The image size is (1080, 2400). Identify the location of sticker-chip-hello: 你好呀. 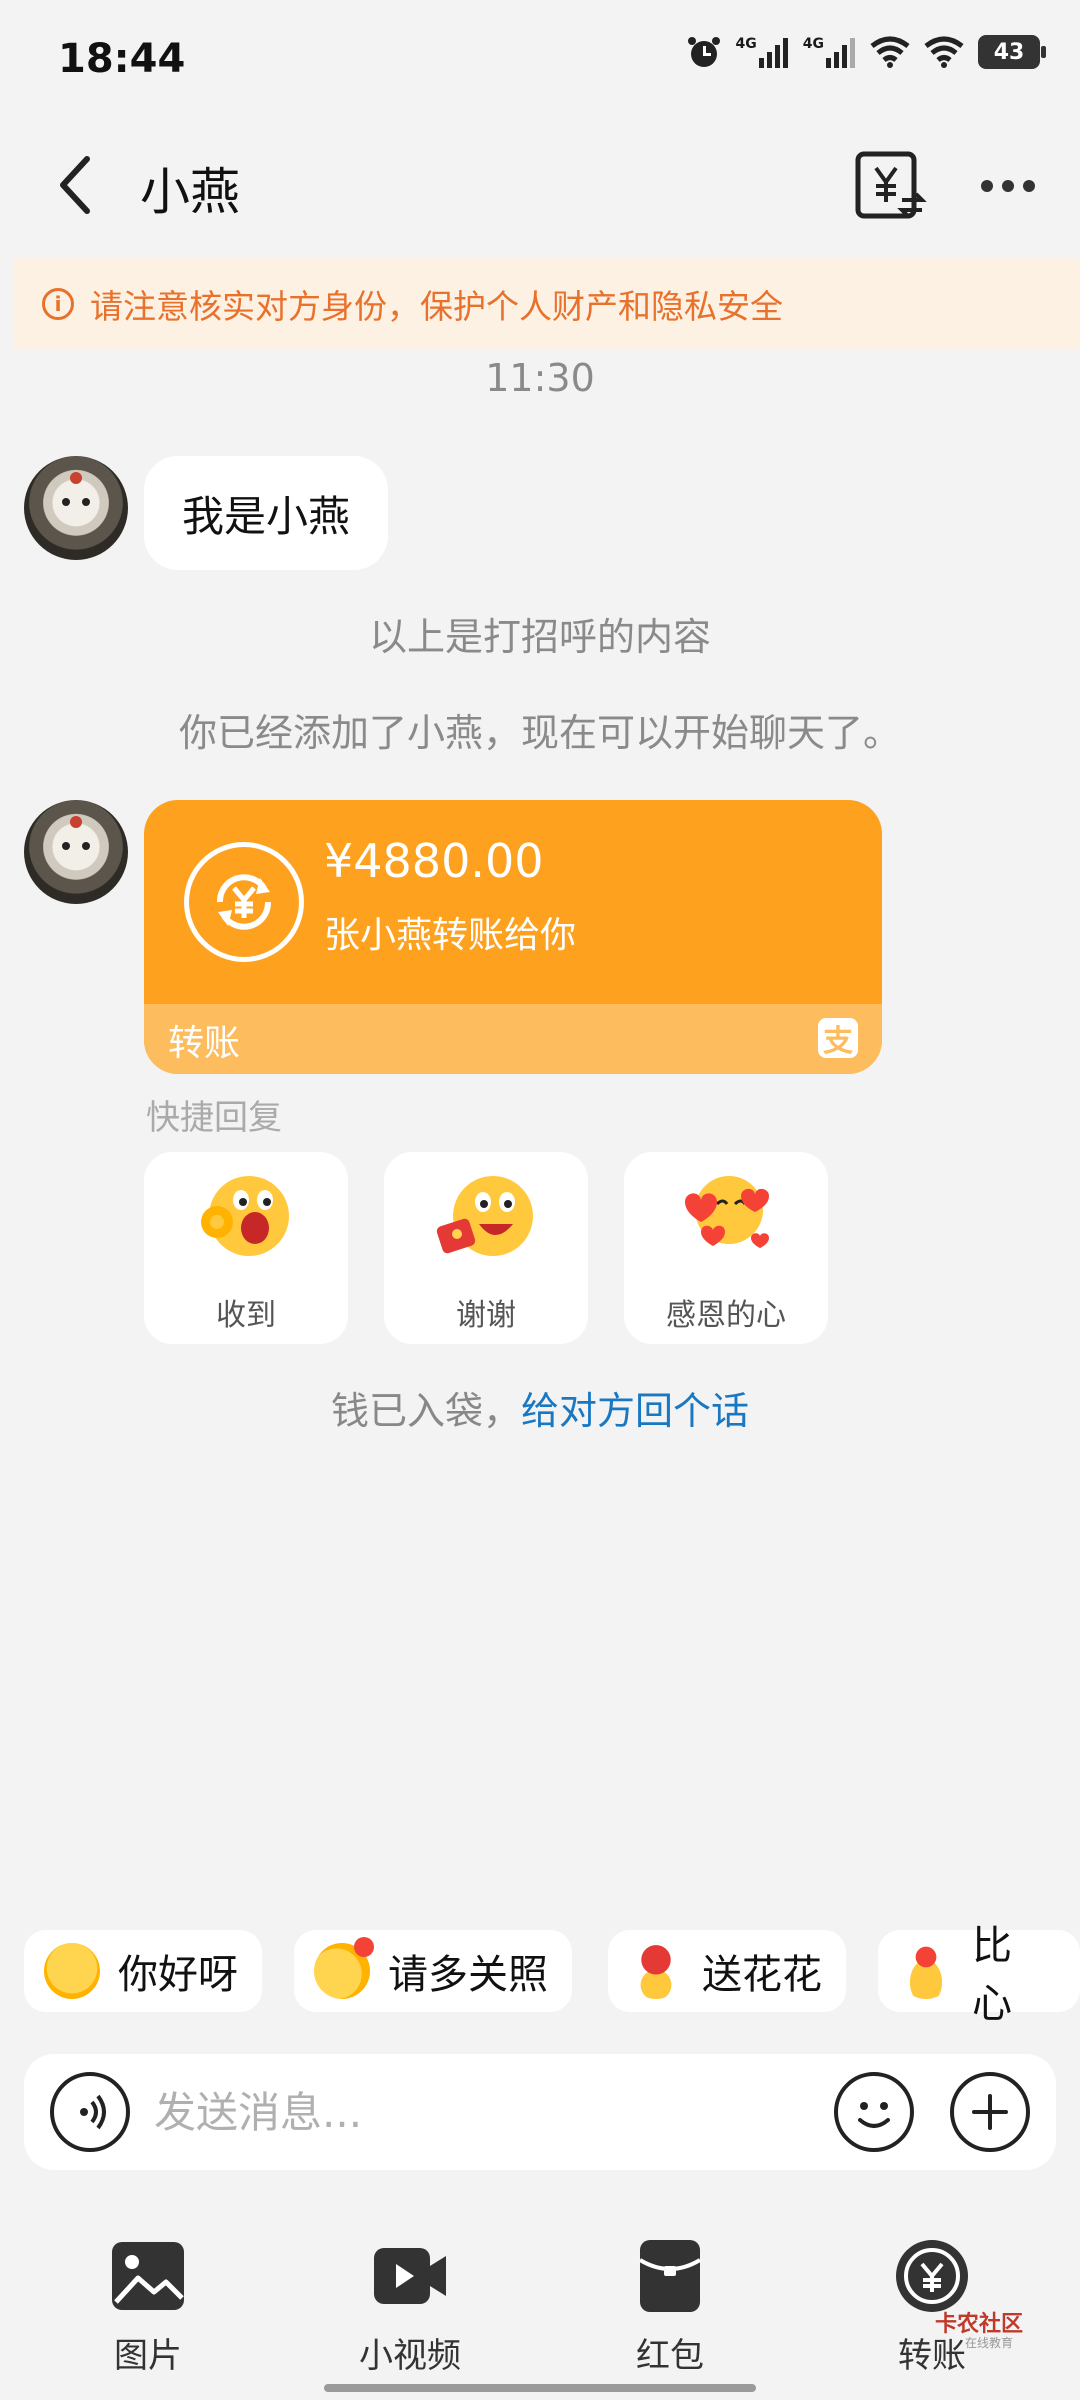
(143, 1971).